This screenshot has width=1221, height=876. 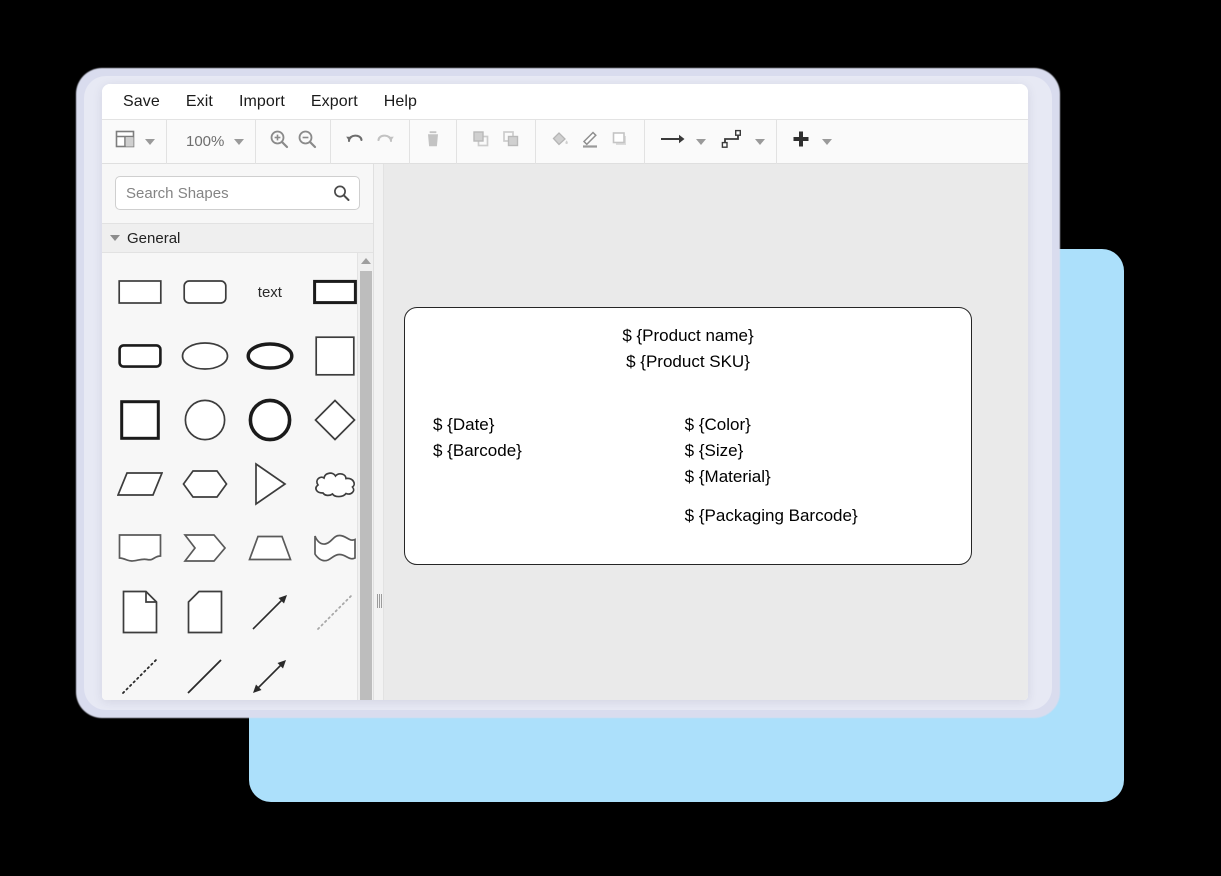 I want to click on node-title-line-1: $ {Product name}, so click(x=688, y=335).